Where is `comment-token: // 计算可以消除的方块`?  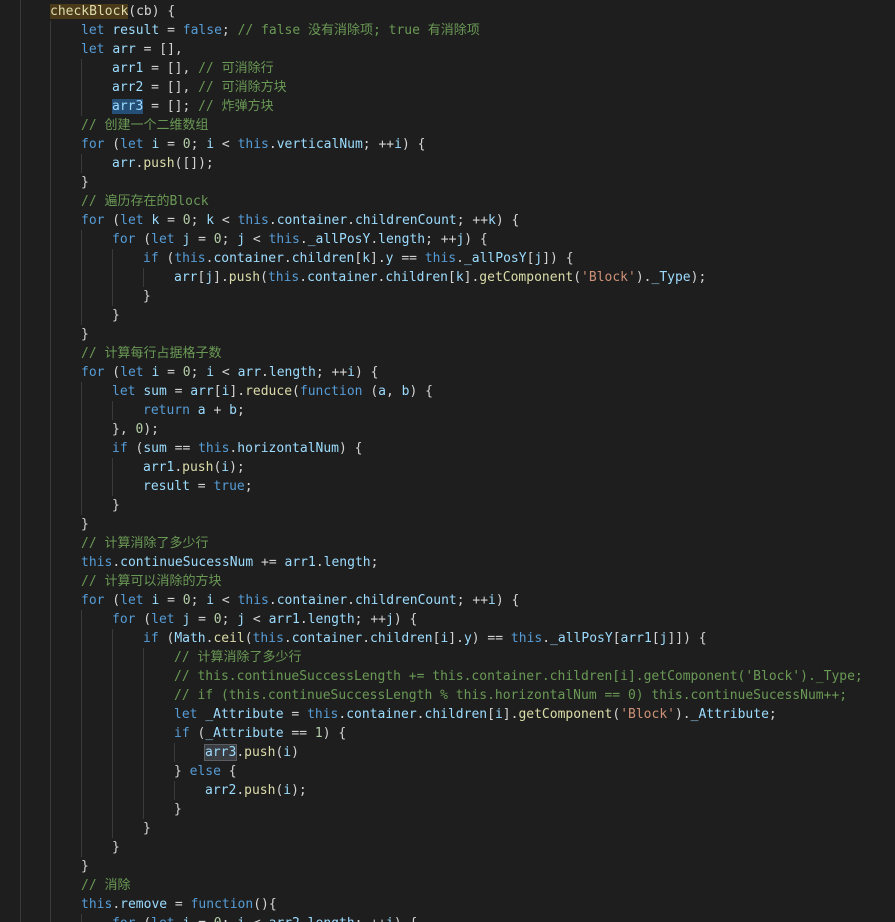 comment-token: // 计算可以消除的方块 is located at coordinates (151, 581).